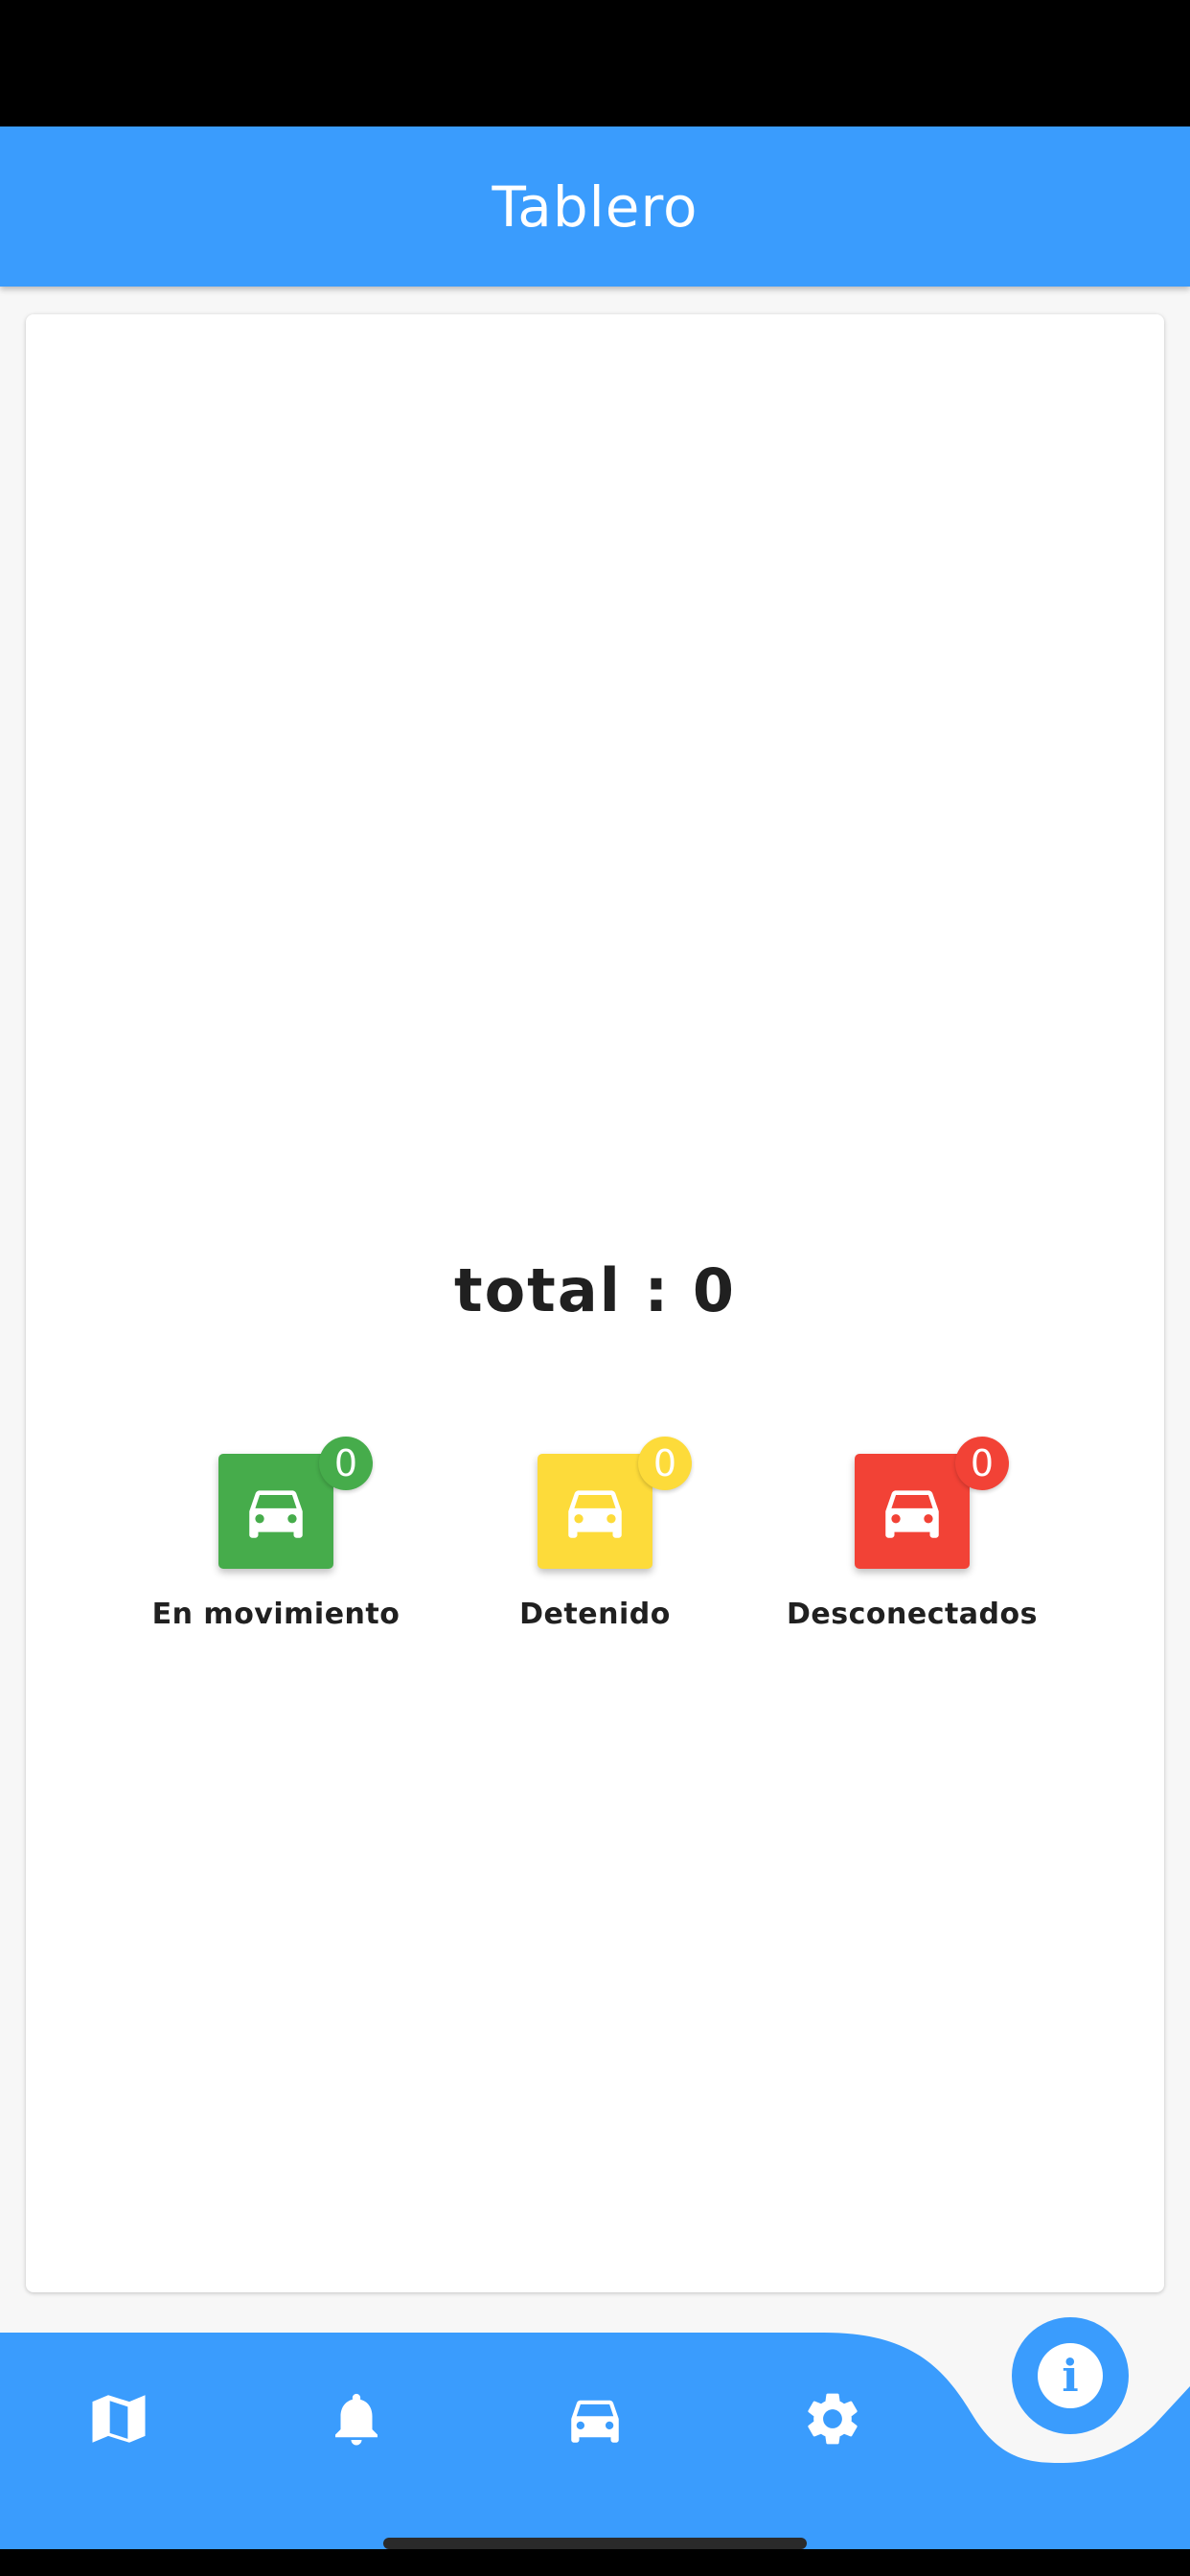  I want to click on info-icon: i, so click(1070, 2375).